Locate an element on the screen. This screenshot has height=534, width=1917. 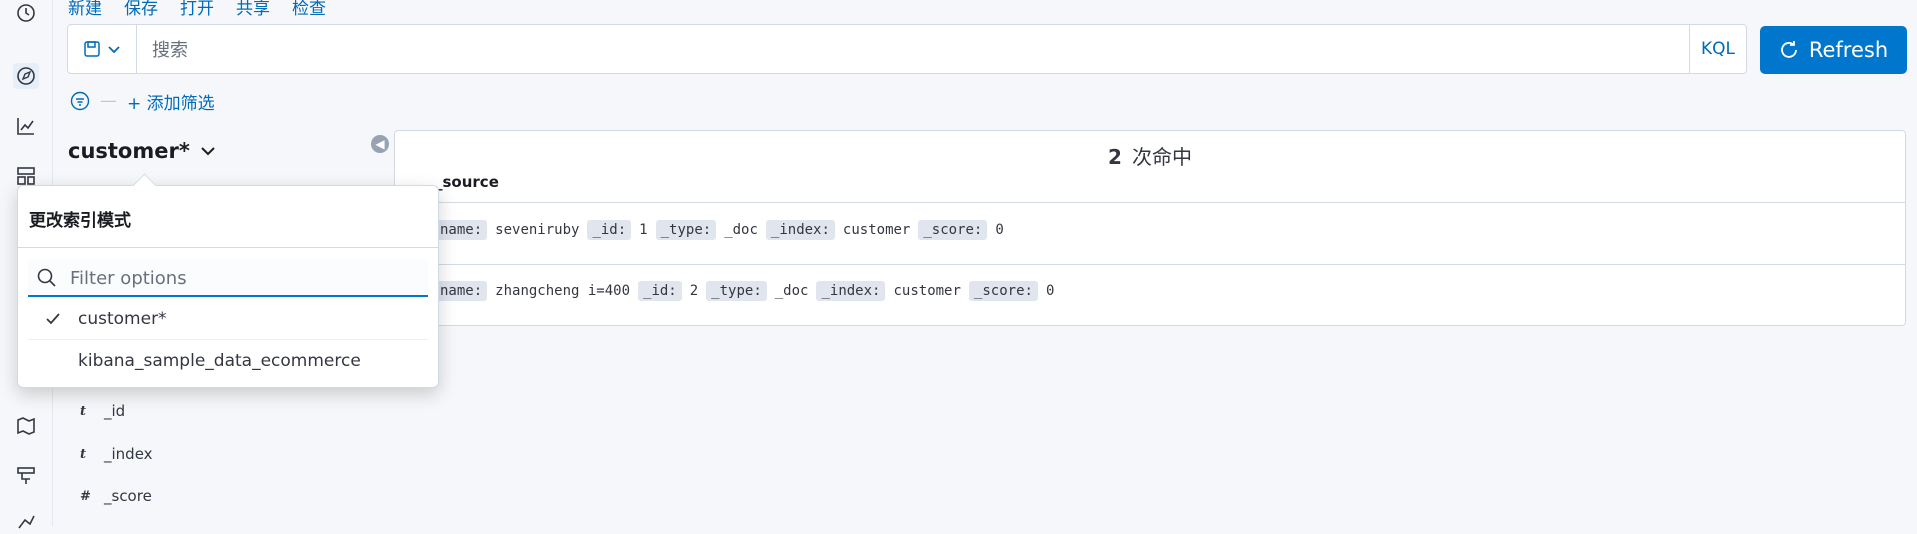
filter-row: — + 添加筛选 is located at coordinates (142, 101).